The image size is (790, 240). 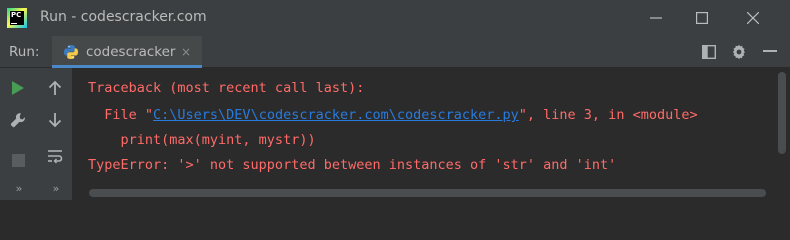 What do you see at coordinates (17, 134) in the screenshot?
I see `run-toolbar-primary: »` at bounding box center [17, 134].